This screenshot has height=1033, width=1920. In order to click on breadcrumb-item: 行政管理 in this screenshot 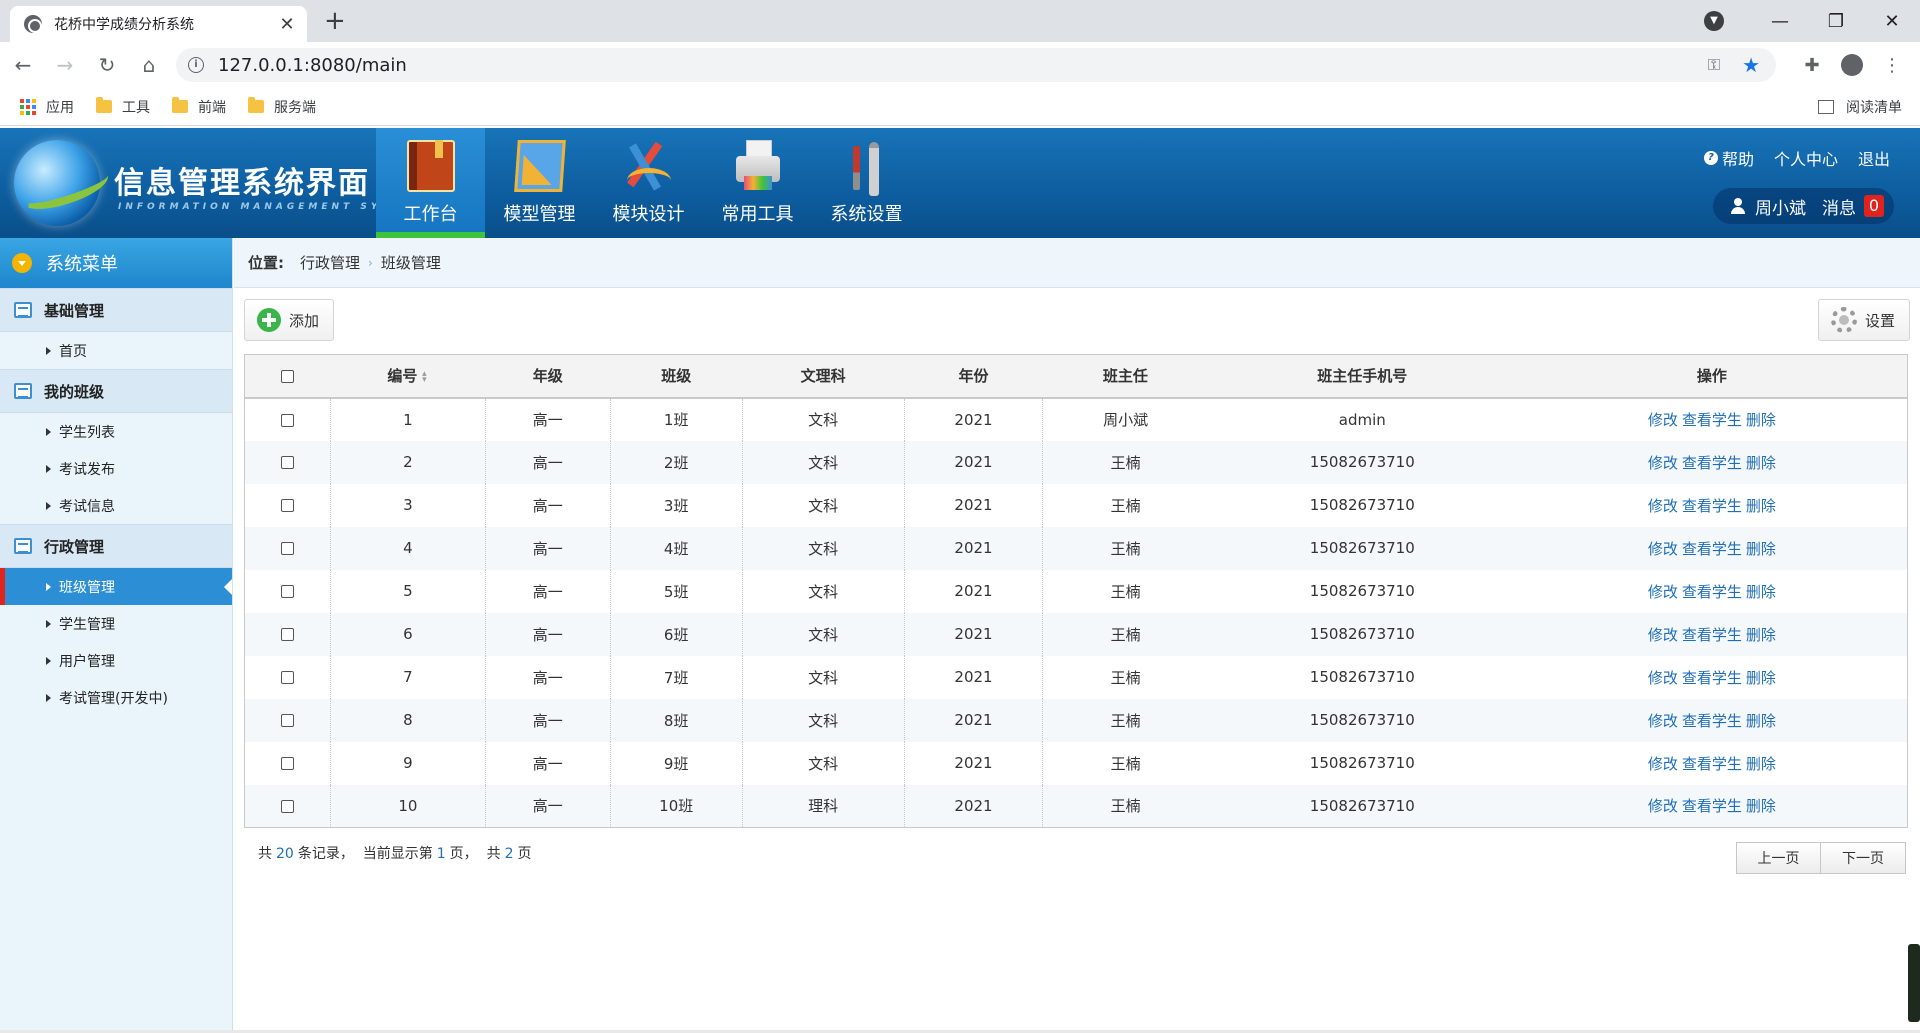, I will do `click(330, 262)`.